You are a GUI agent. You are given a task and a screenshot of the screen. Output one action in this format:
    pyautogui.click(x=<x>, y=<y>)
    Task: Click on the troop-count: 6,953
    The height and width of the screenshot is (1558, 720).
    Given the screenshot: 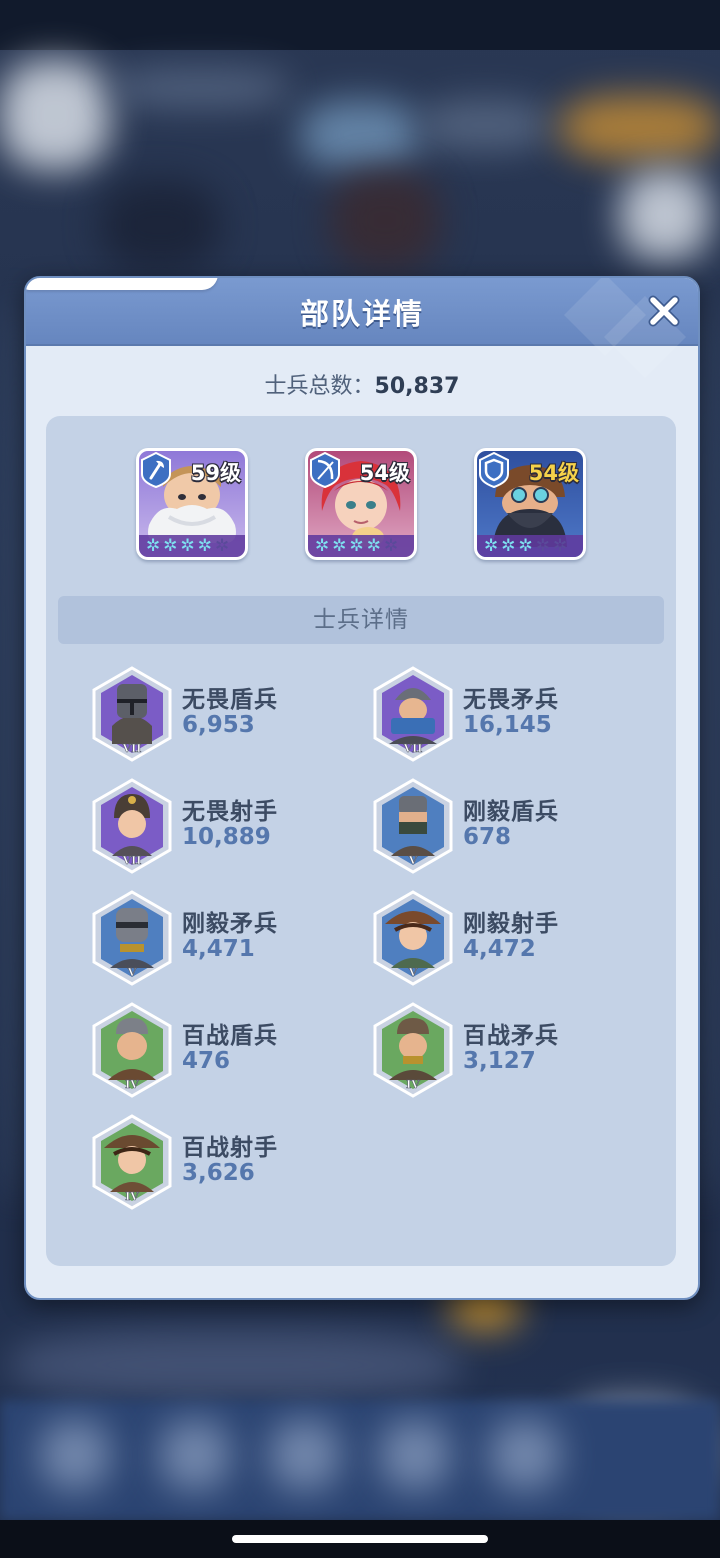 What is the action you would take?
    pyautogui.click(x=218, y=725)
    